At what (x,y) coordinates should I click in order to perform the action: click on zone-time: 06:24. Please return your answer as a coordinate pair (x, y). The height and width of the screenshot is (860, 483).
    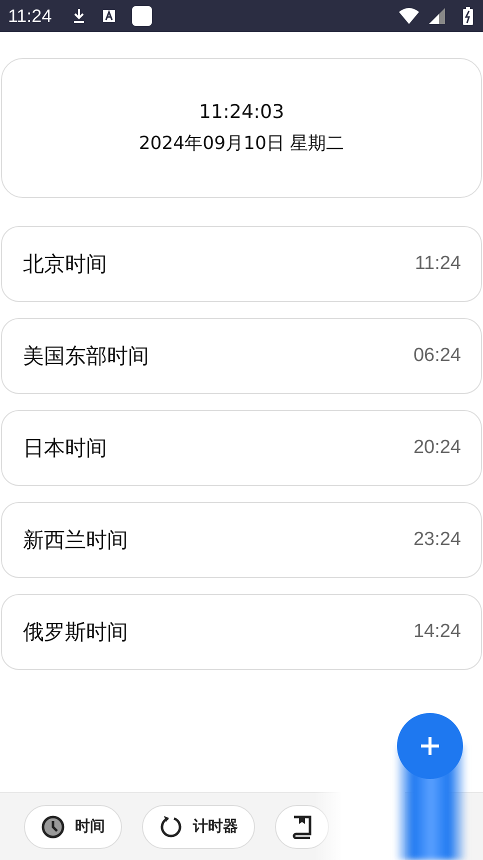
    Looking at the image, I should click on (437, 356).